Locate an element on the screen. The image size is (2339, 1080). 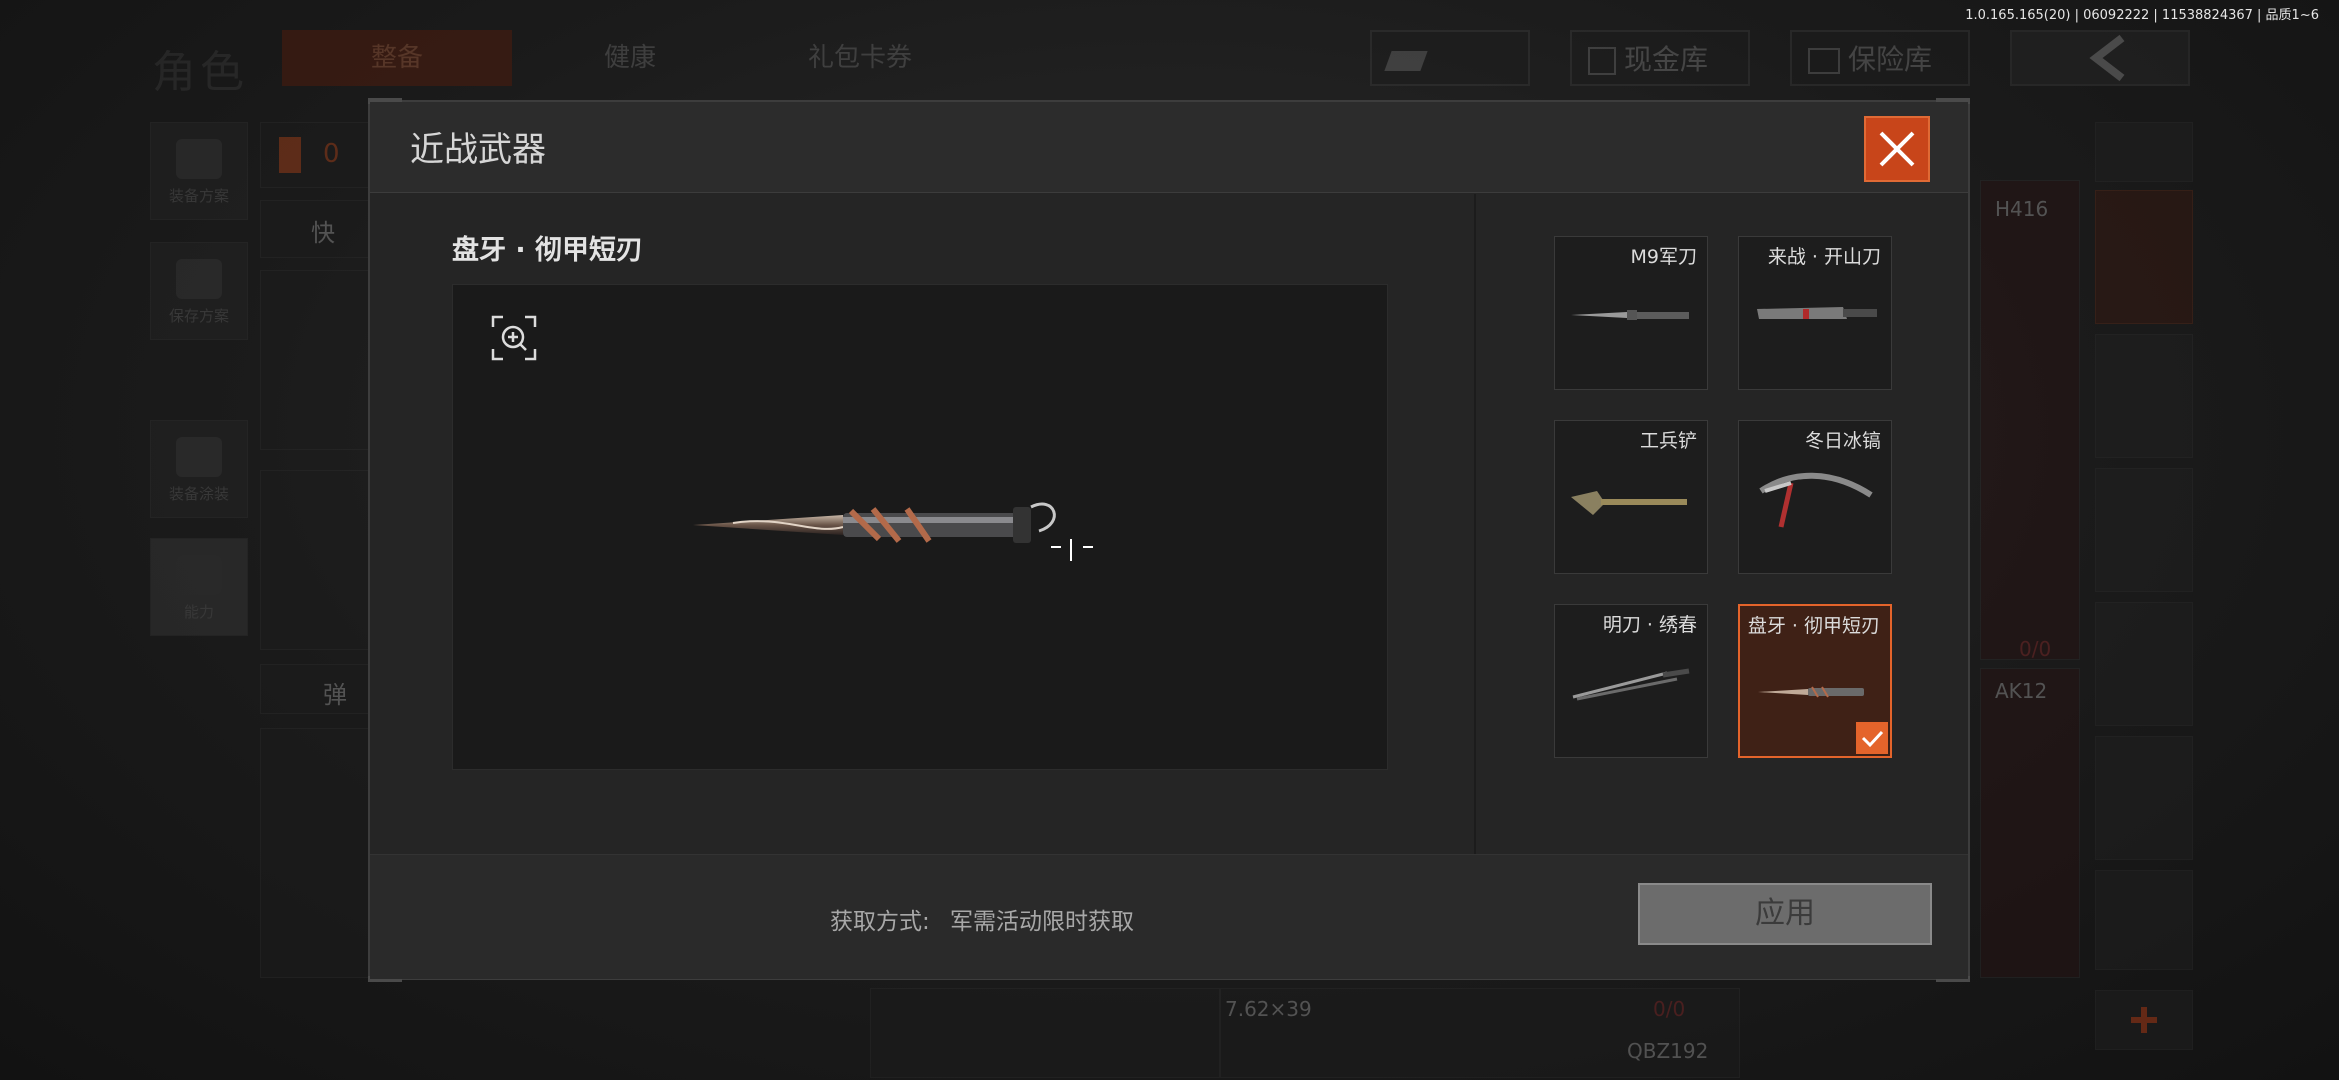
insurance-icon is located at coordinates (1824, 61).